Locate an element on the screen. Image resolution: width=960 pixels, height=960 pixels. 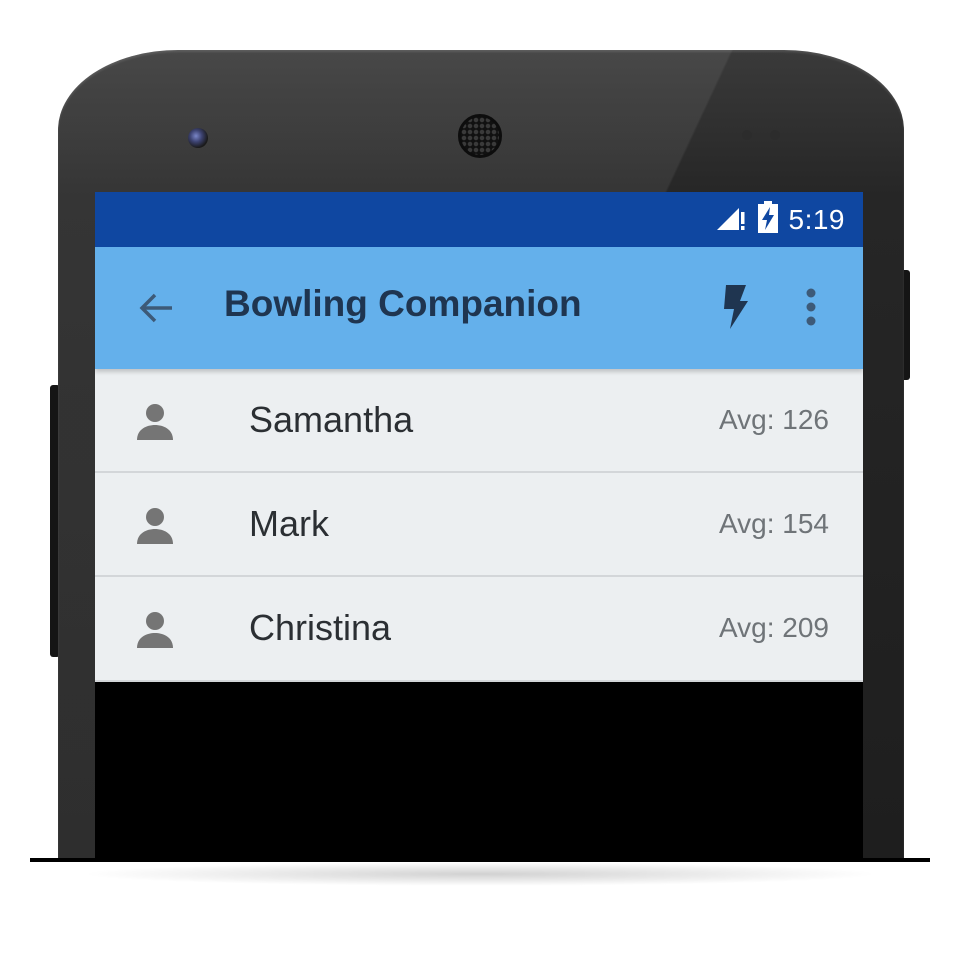
arrow-back-icon is located at coordinates (155, 308).